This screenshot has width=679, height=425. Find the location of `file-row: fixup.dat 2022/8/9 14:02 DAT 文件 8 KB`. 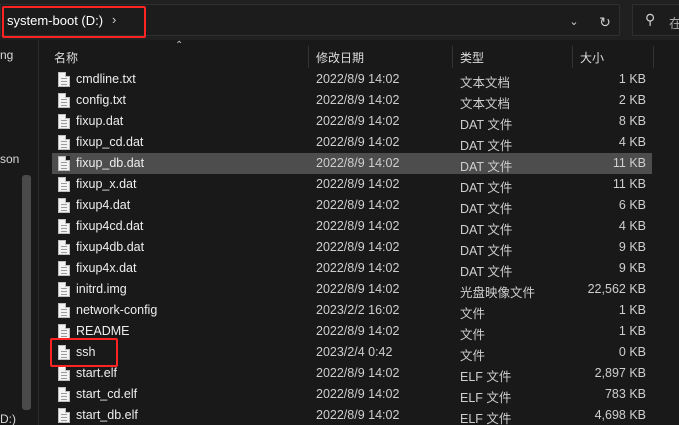

file-row: fixup.dat 2022/8/9 14:02 DAT 文件 8 KB is located at coordinates (352, 121).